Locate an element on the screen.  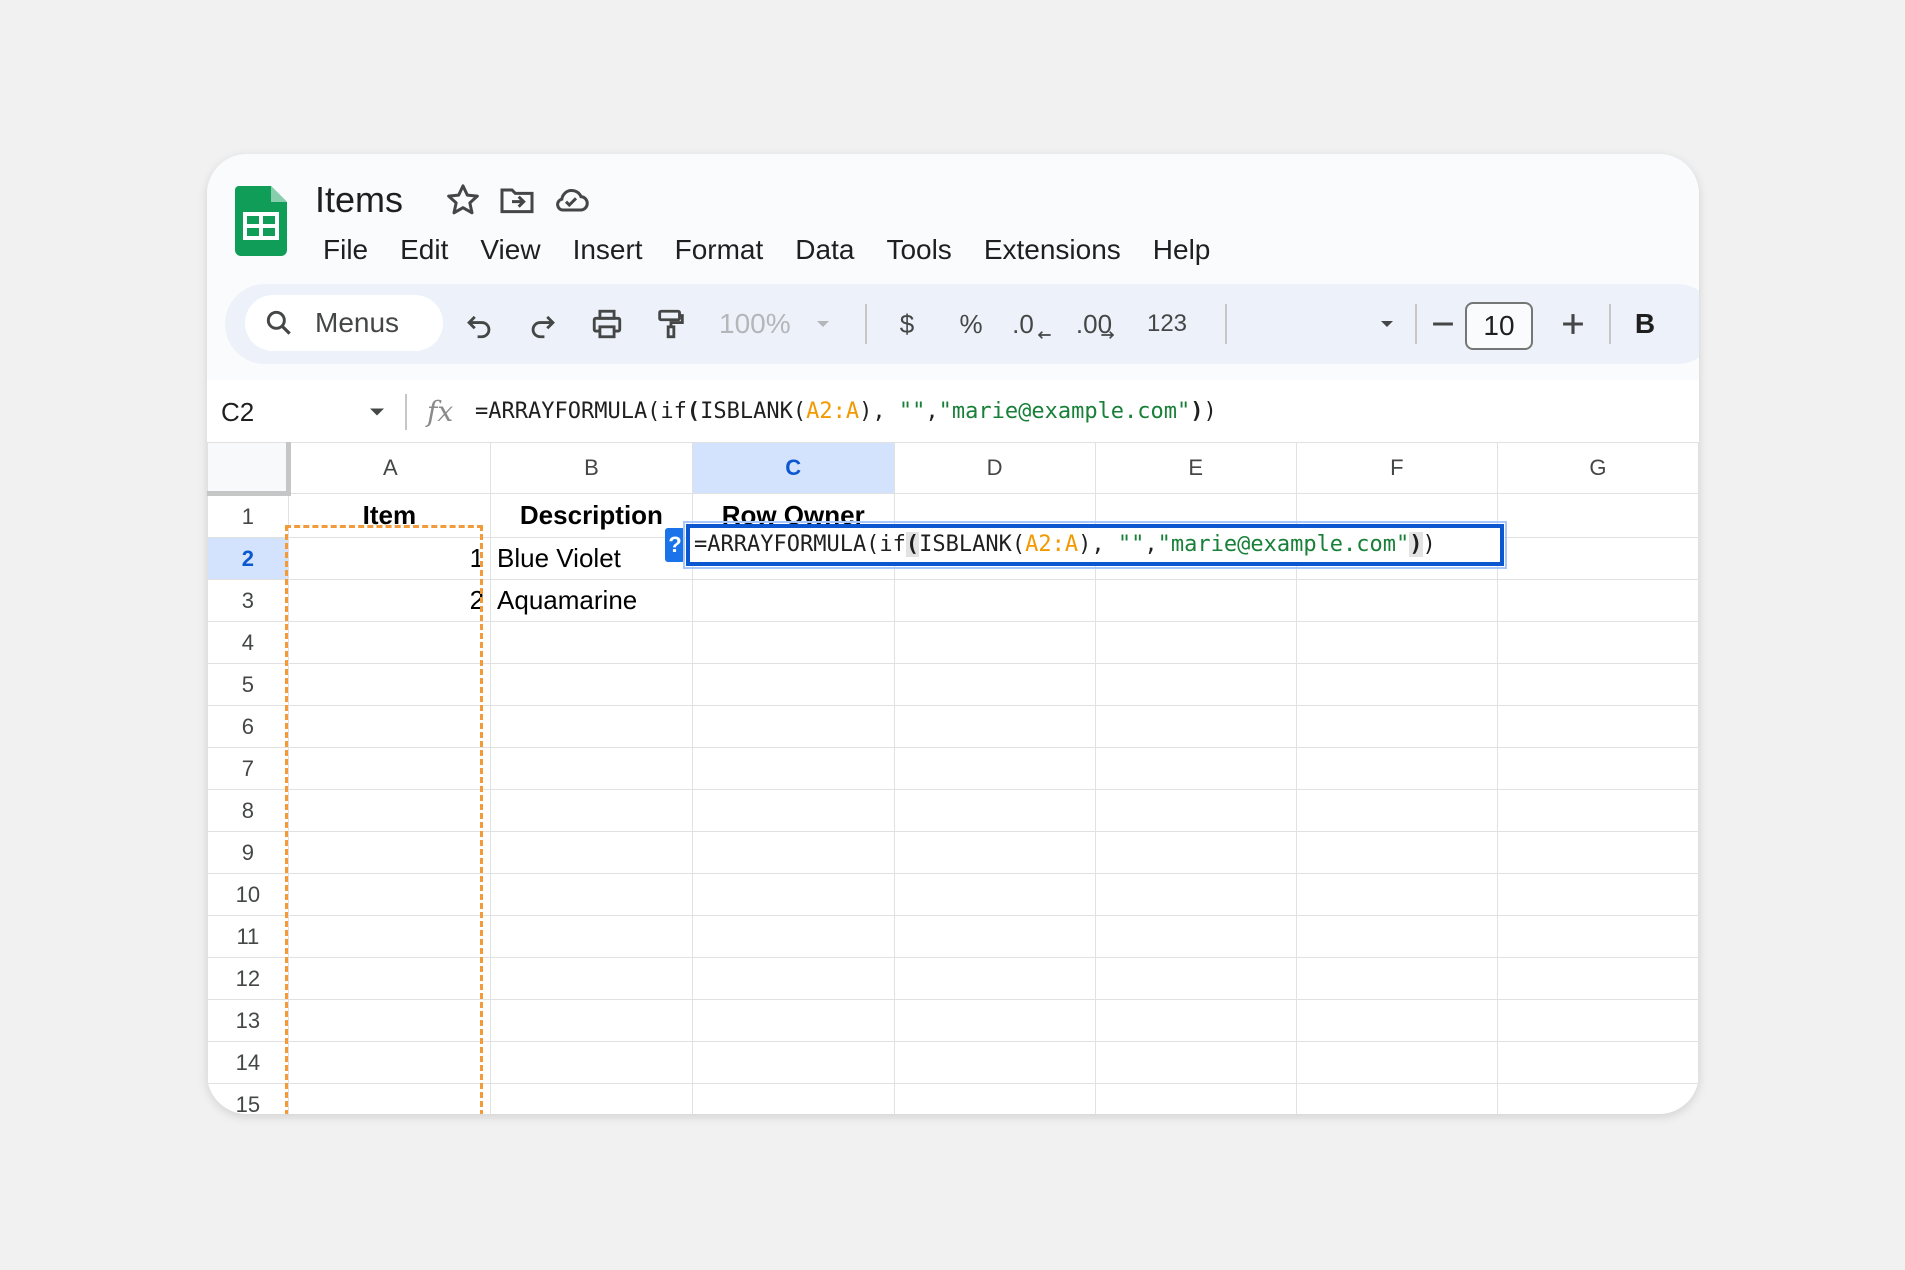
paint-format-button is located at coordinates (671, 324).